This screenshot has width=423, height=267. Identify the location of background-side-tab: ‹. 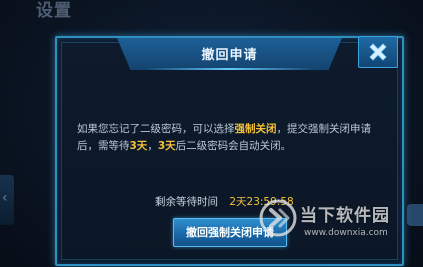
(7, 200).